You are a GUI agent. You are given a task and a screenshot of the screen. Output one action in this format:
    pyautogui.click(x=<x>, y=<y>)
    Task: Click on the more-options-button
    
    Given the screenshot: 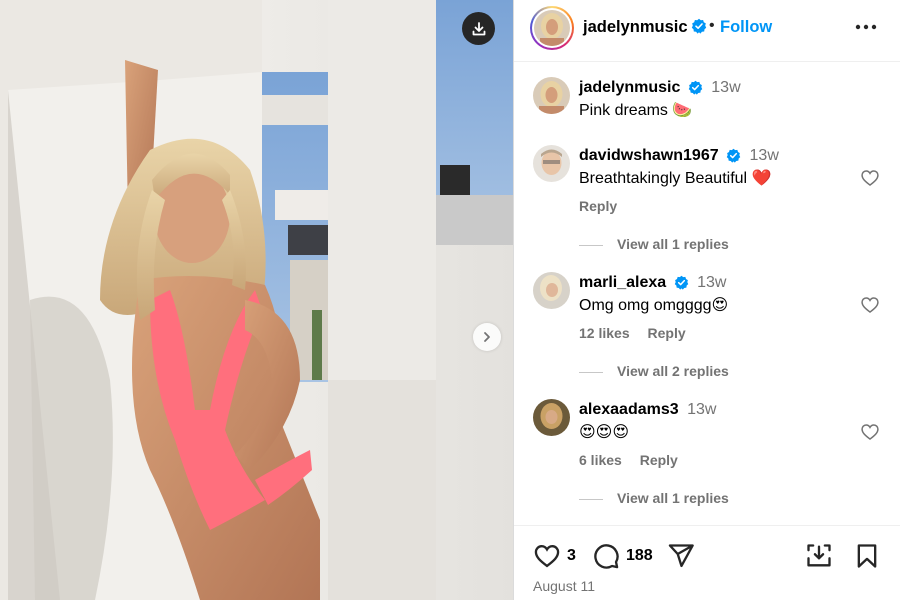 What is the action you would take?
    pyautogui.click(x=866, y=27)
    